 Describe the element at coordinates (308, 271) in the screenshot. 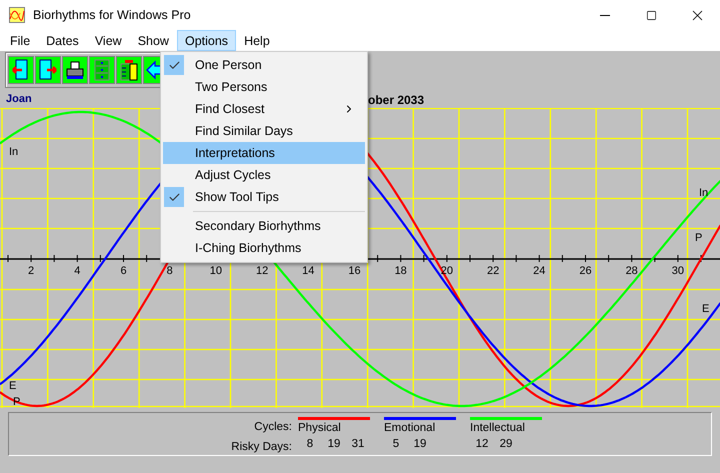

I see `day-label: 14` at that location.